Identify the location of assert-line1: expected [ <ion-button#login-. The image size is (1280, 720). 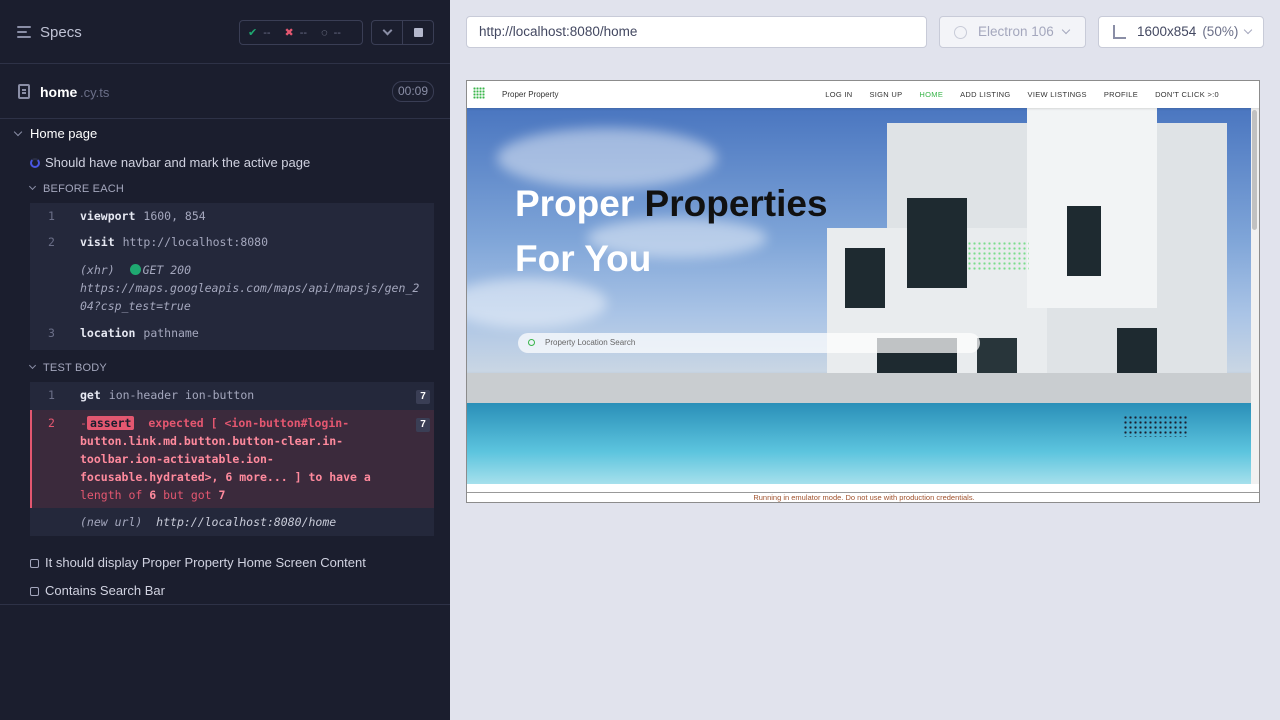
(249, 423).